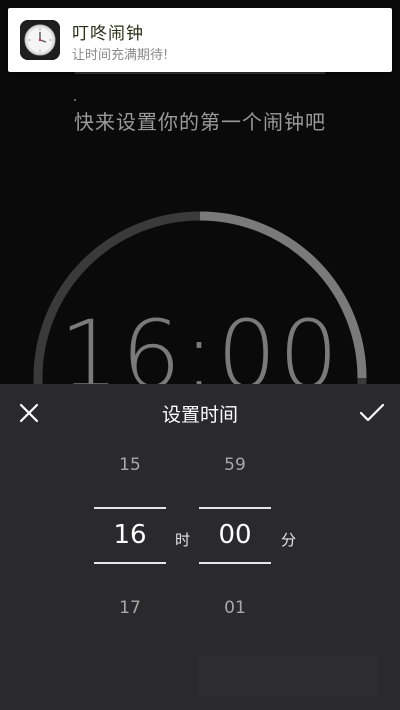  What do you see at coordinates (235, 465) in the screenshot?
I see `minute-prev-value: 59` at bounding box center [235, 465].